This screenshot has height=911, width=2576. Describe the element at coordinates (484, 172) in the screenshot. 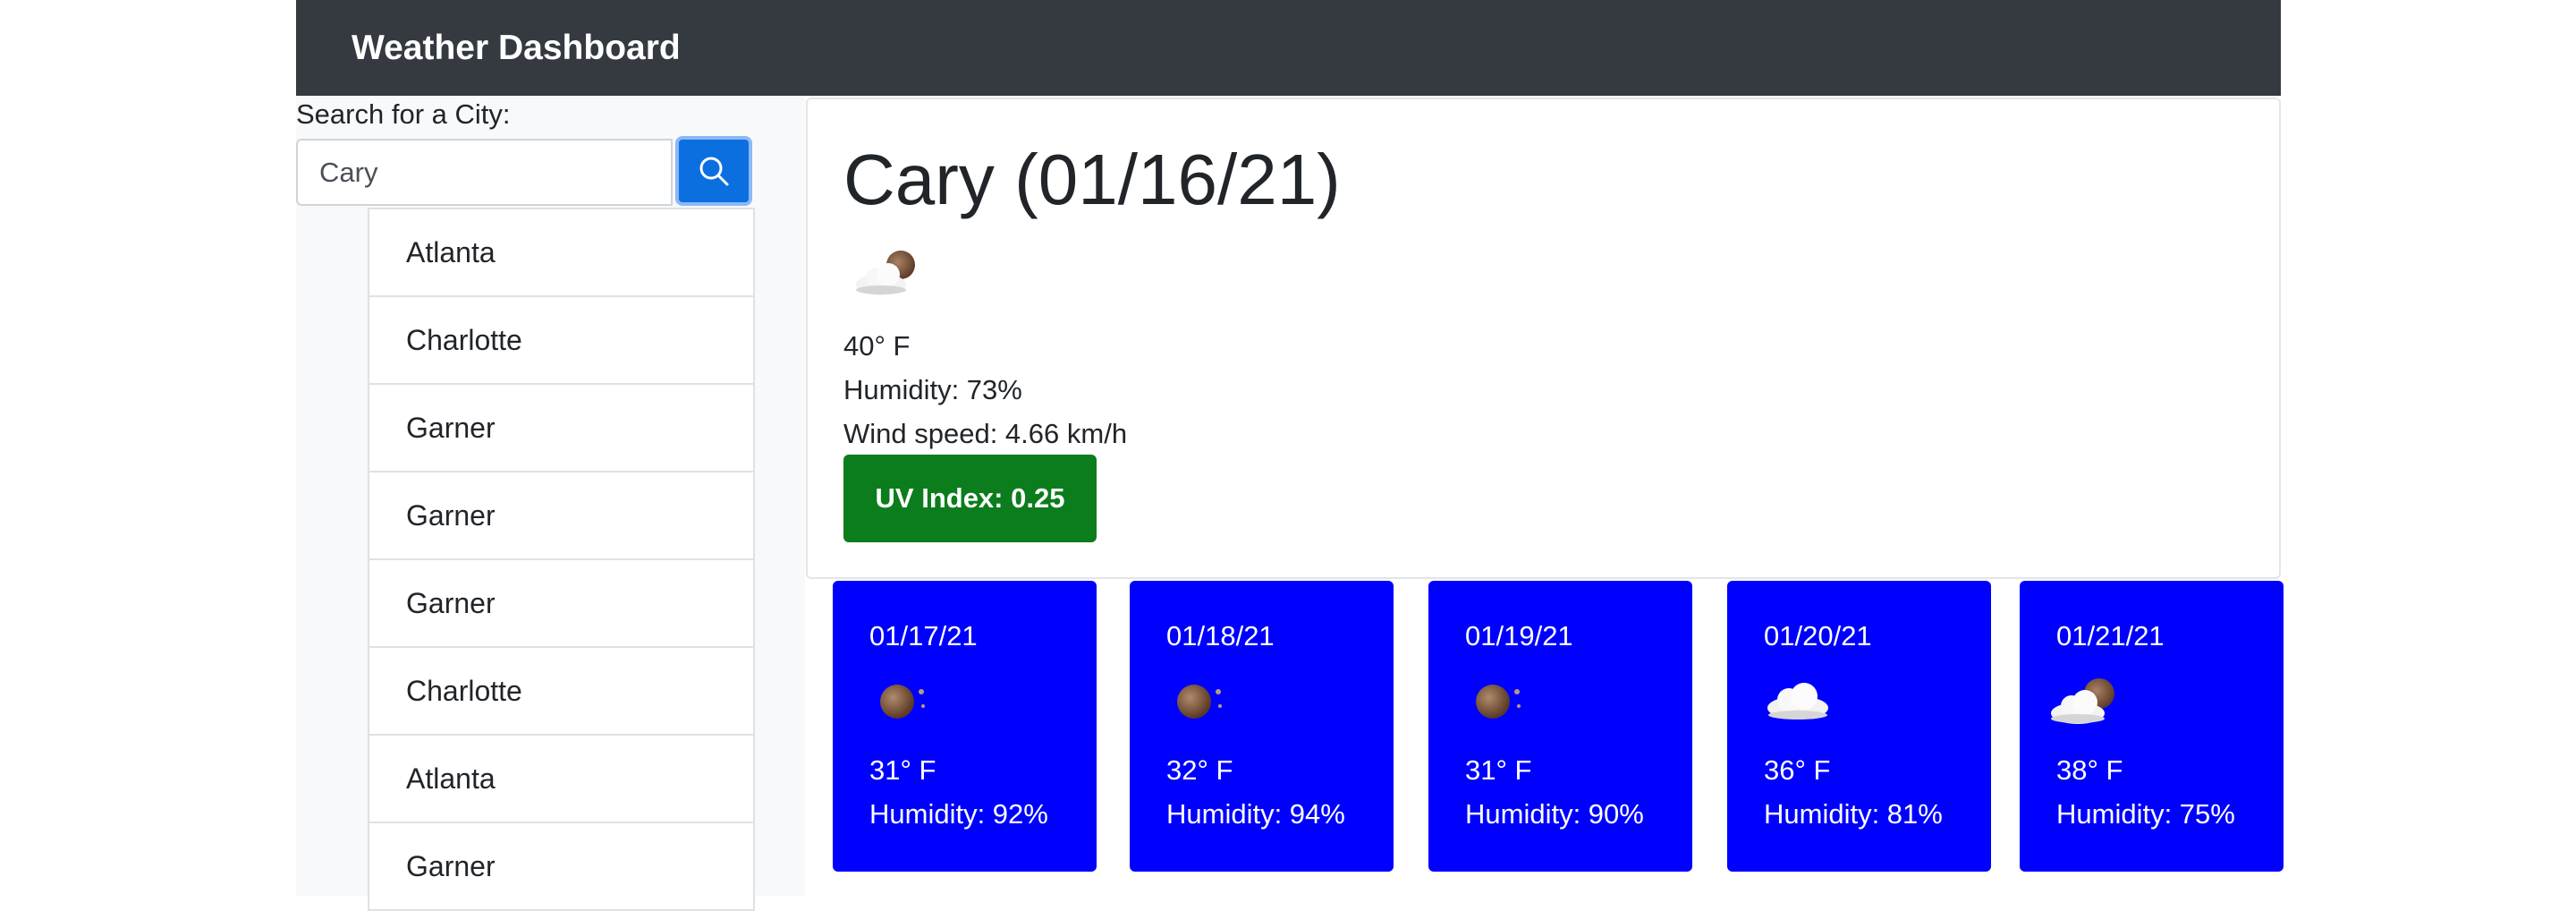

I see `search-input` at that location.